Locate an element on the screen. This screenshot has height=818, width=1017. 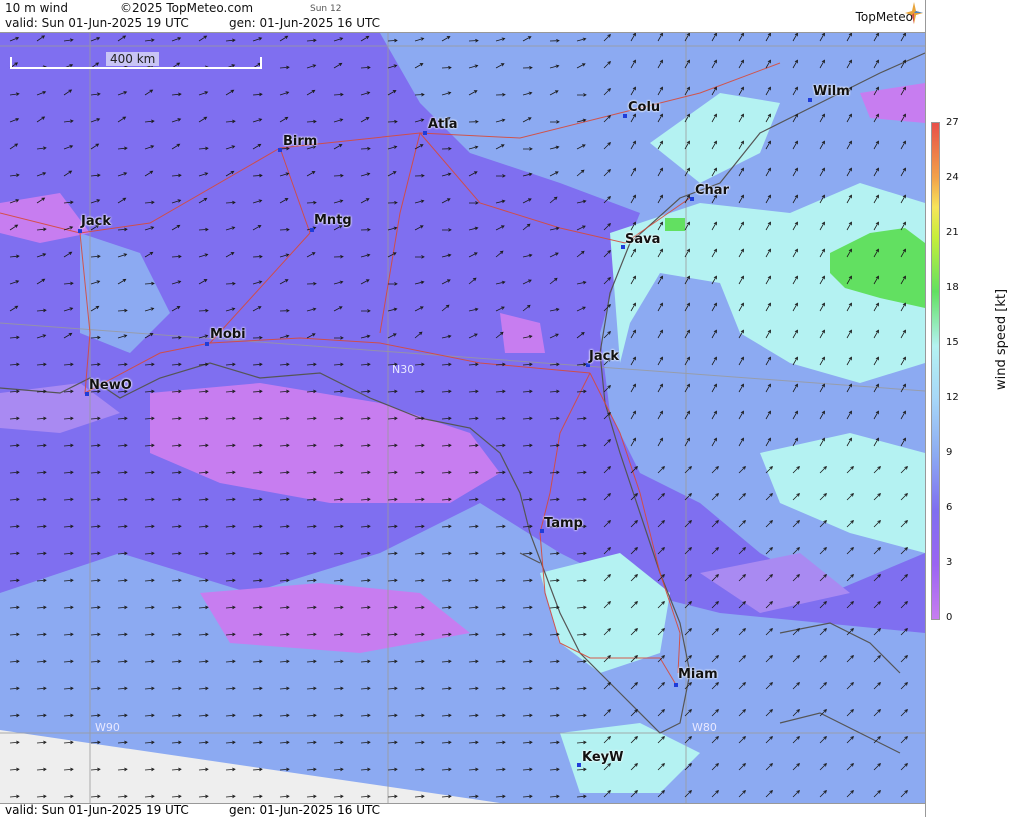
color-scale-bar is located at coordinates (935, 371).